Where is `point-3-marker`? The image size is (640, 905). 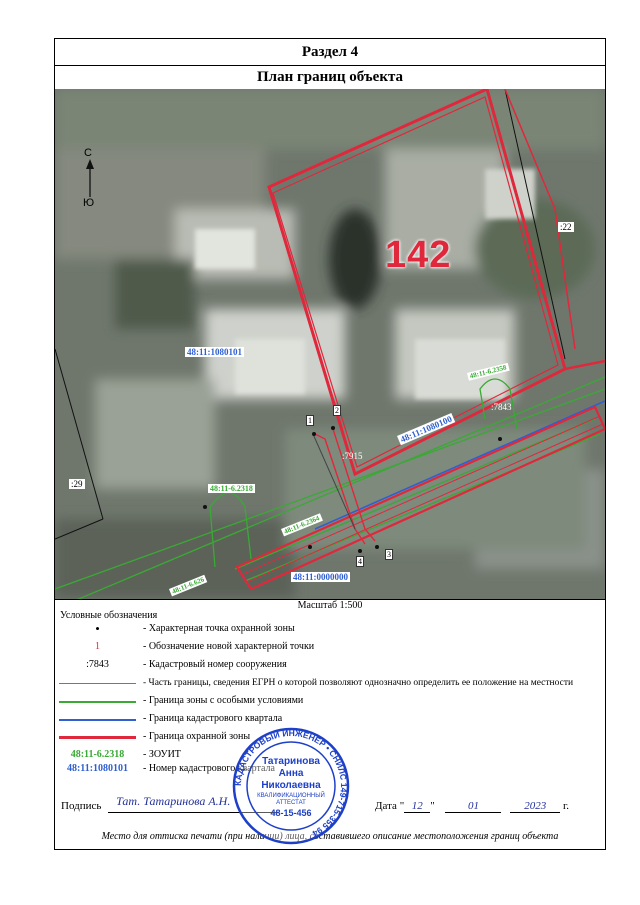
point-3-marker is located at coordinates (377, 547).